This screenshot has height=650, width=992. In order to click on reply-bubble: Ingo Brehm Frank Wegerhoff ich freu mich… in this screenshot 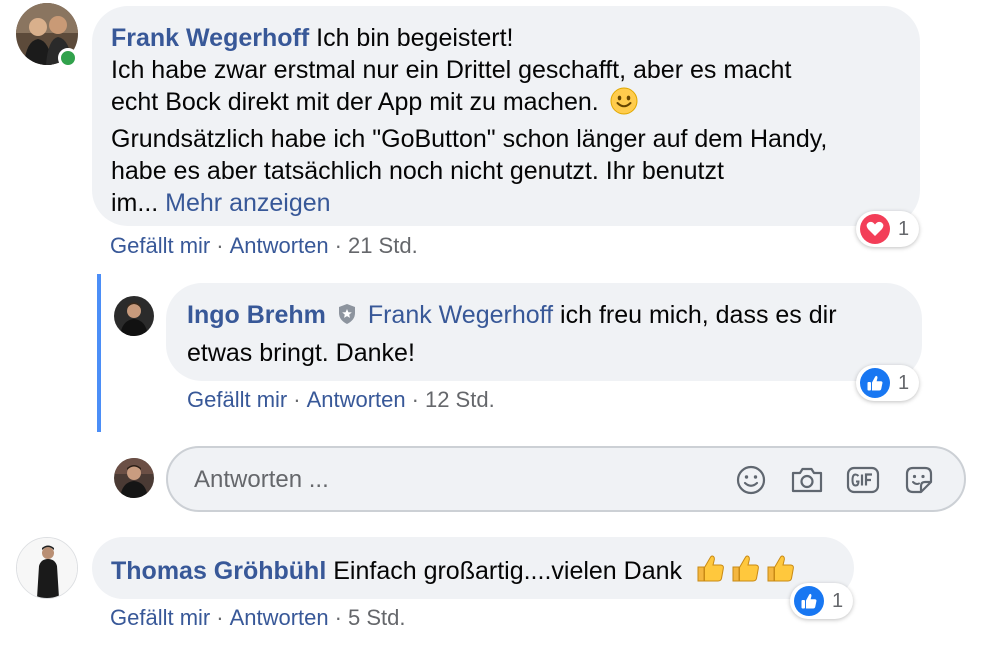, I will do `click(544, 332)`.